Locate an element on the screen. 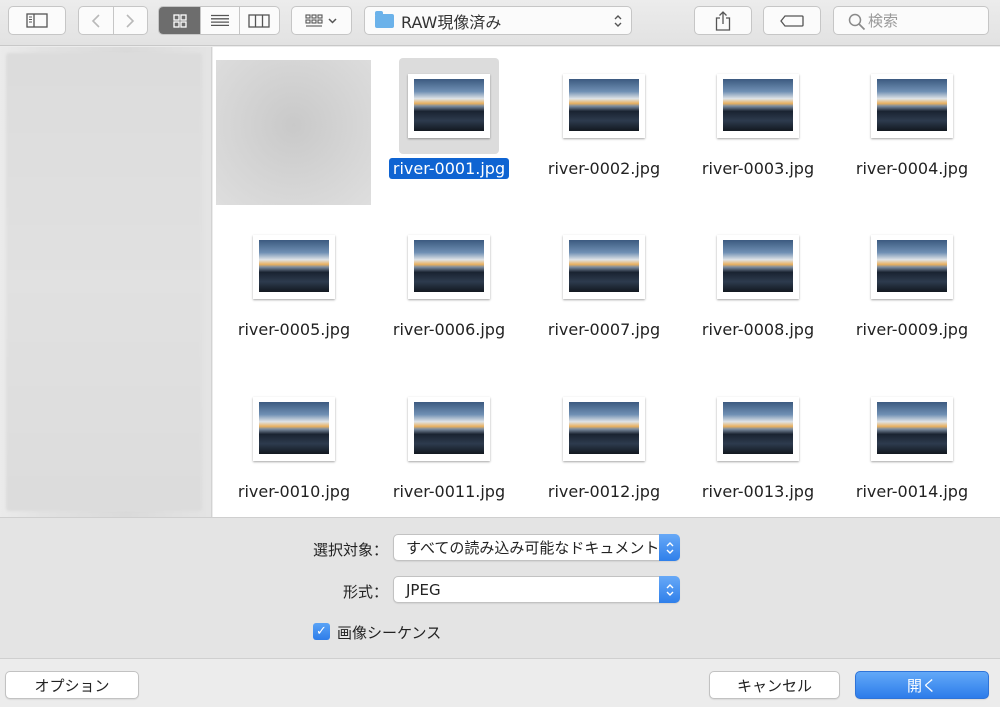 The width and height of the screenshot is (1000, 707). tag-icon is located at coordinates (792, 20).